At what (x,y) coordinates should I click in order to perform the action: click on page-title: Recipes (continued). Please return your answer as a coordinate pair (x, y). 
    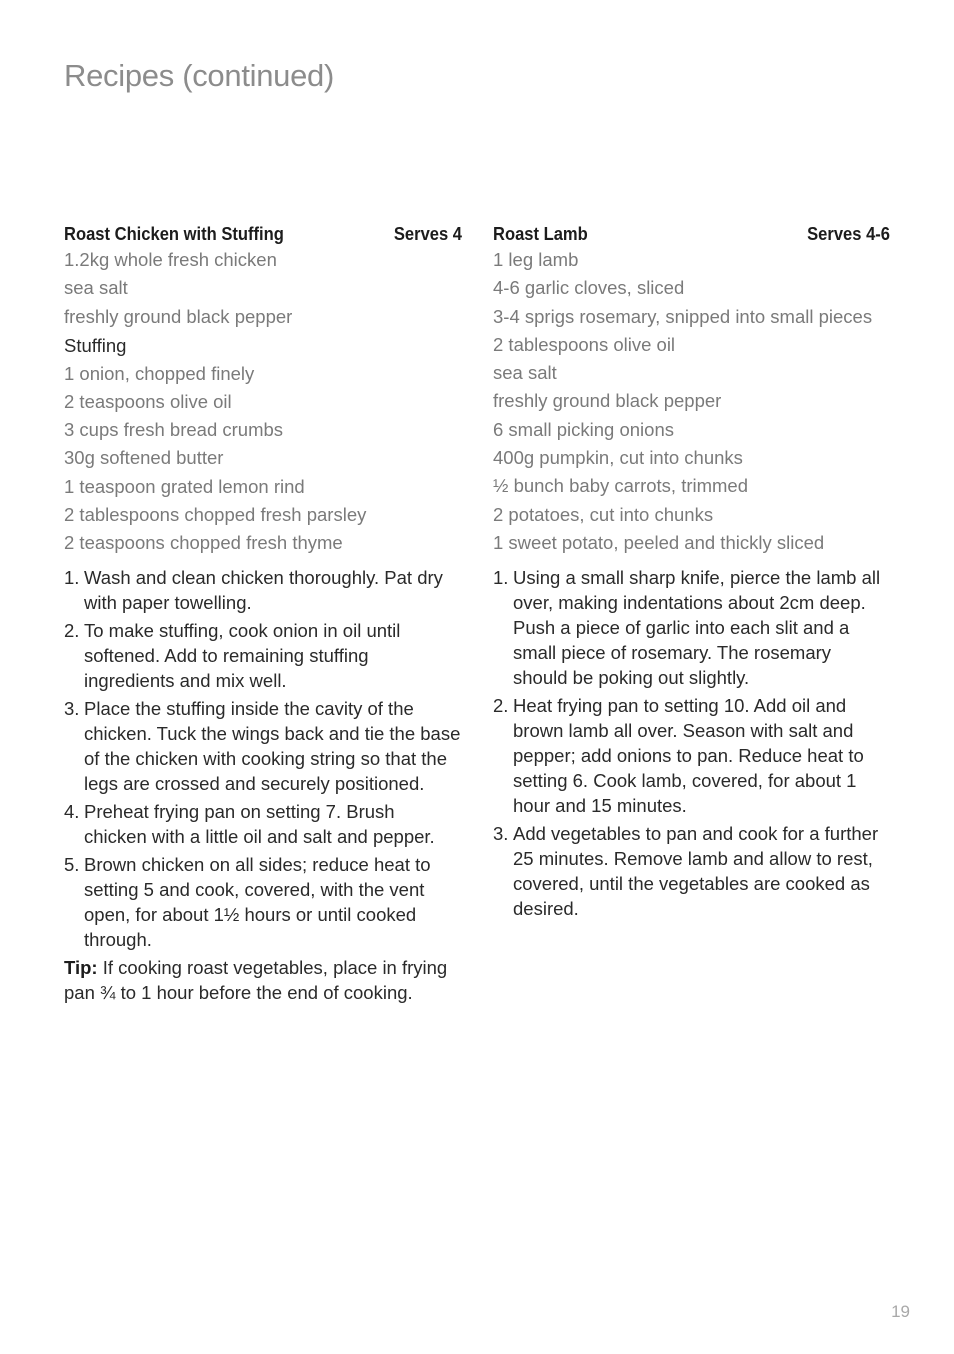
    Looking at the image, I should click on (199, 75).